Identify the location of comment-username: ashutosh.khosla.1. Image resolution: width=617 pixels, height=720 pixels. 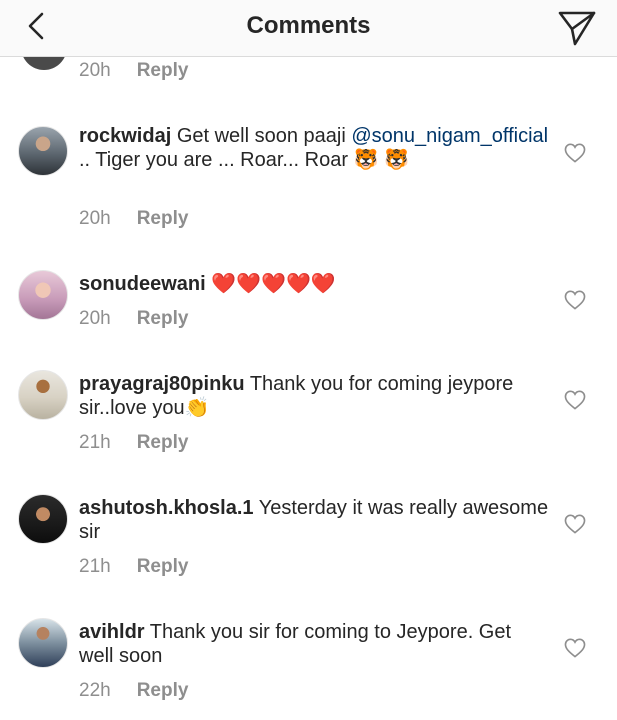
(166, 508).